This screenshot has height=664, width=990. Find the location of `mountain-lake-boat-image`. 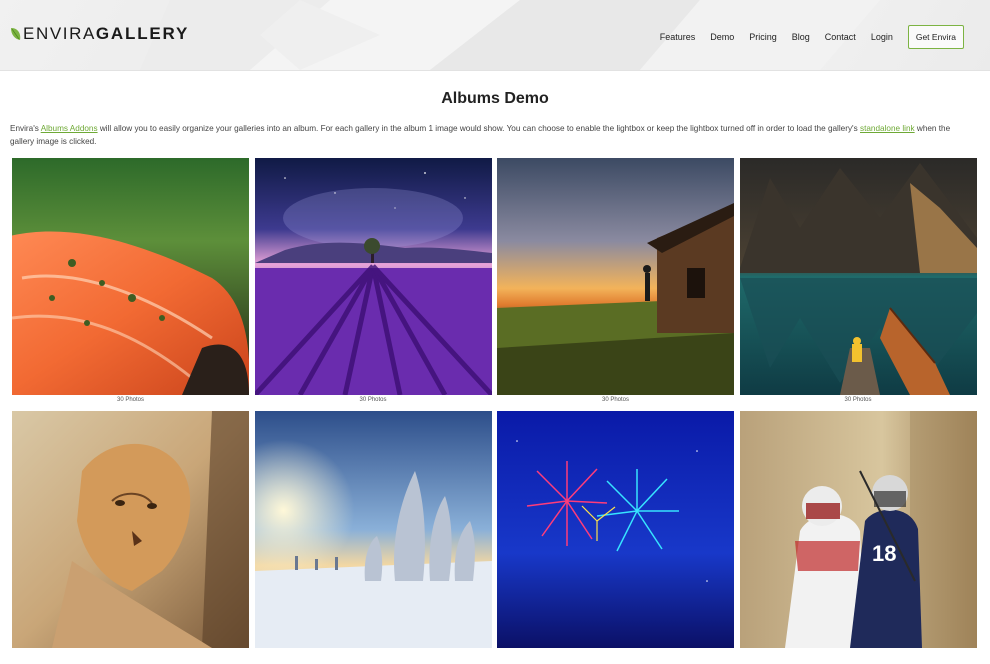

mountain-lake-boat-image is located at coordinates (858, 276).